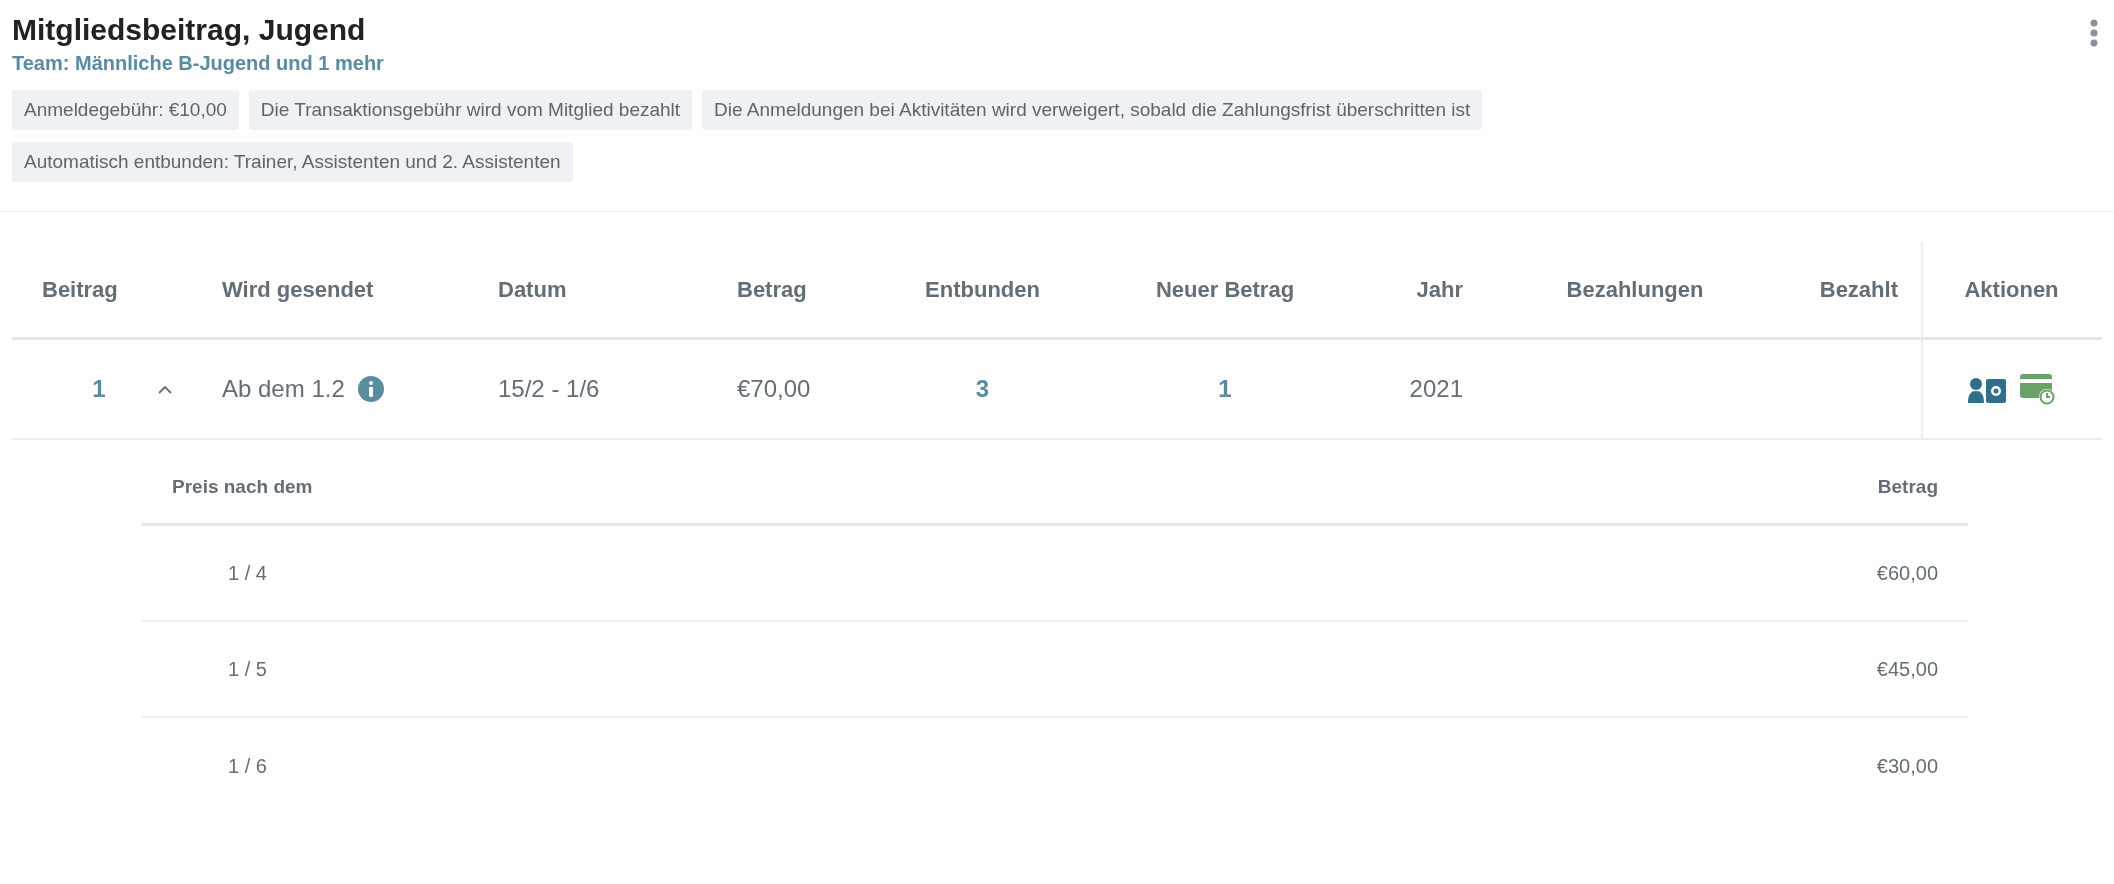 The image size is (2114, 884). Describe the element at coordinates (189, 30) in the screenshot. I see `card-title: Mitgliedsbeitrag, Jugend` at that location.